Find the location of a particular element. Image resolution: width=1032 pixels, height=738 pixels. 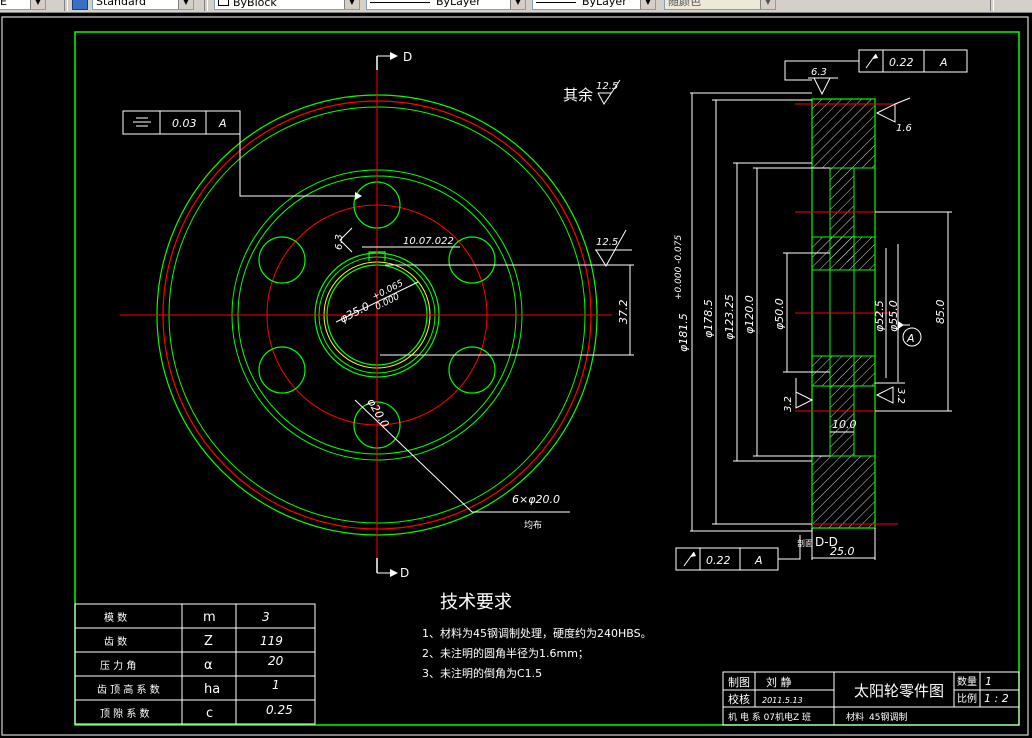

dim-123-25: φ123.25 is located at coordinates (729, 317).